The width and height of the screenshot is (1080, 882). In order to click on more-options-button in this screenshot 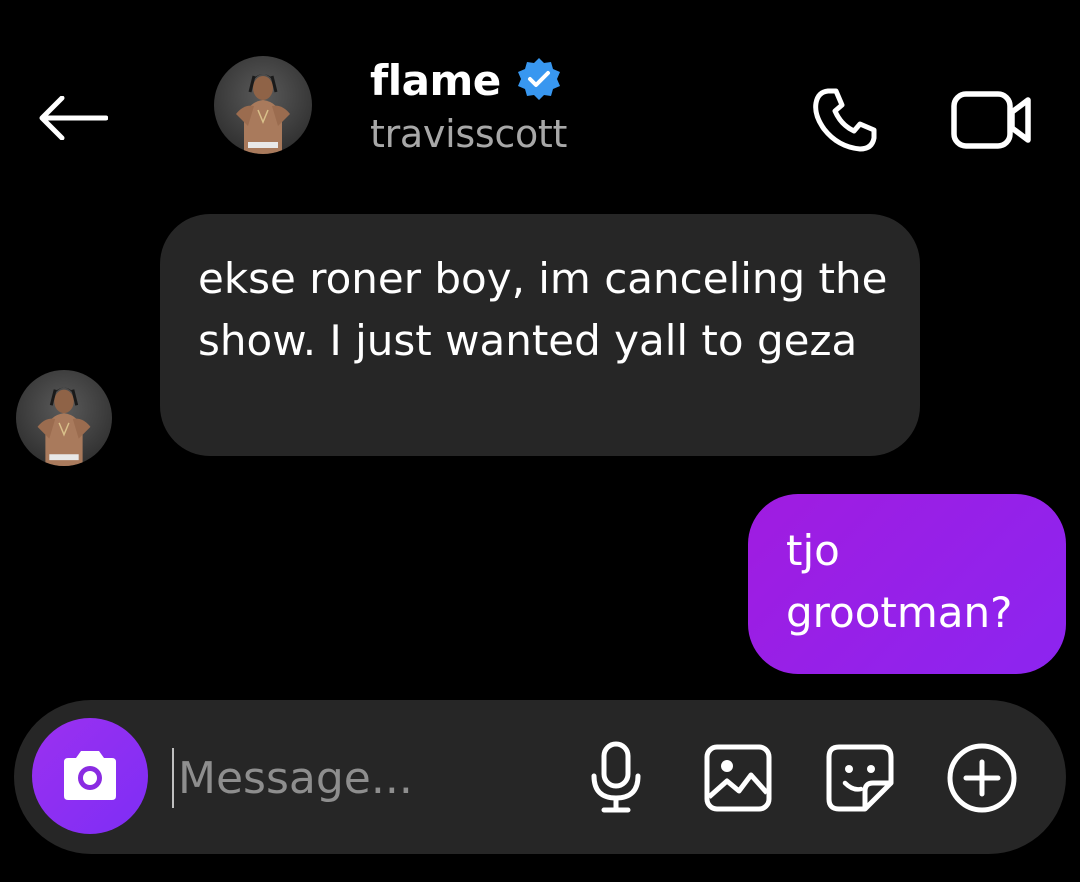, I will do `click(982, 778)`.